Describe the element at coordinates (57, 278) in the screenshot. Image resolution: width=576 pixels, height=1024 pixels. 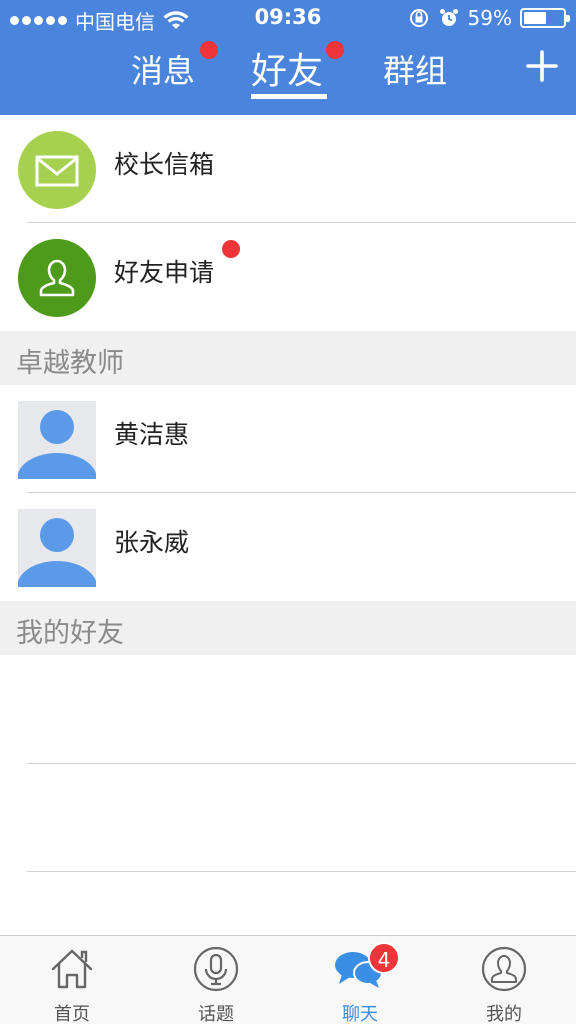
I see `person-outline-icon` at that location.